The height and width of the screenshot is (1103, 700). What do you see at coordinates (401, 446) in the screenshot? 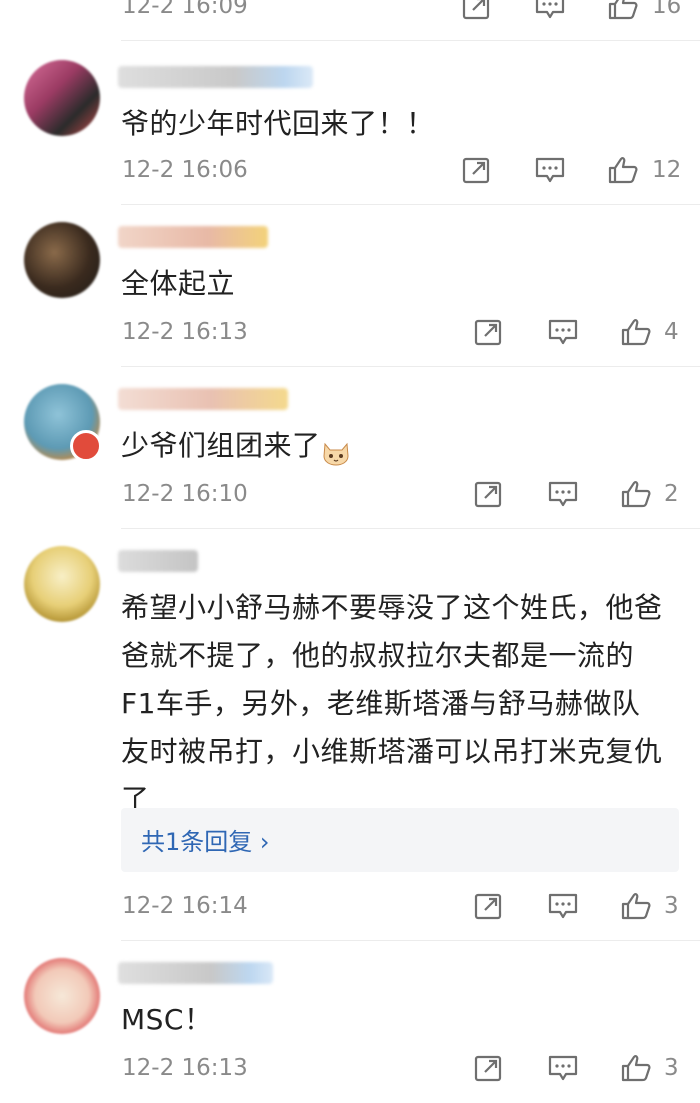
I see `comment-text: 少爷们组团来了` at bounding box center [401, 446].